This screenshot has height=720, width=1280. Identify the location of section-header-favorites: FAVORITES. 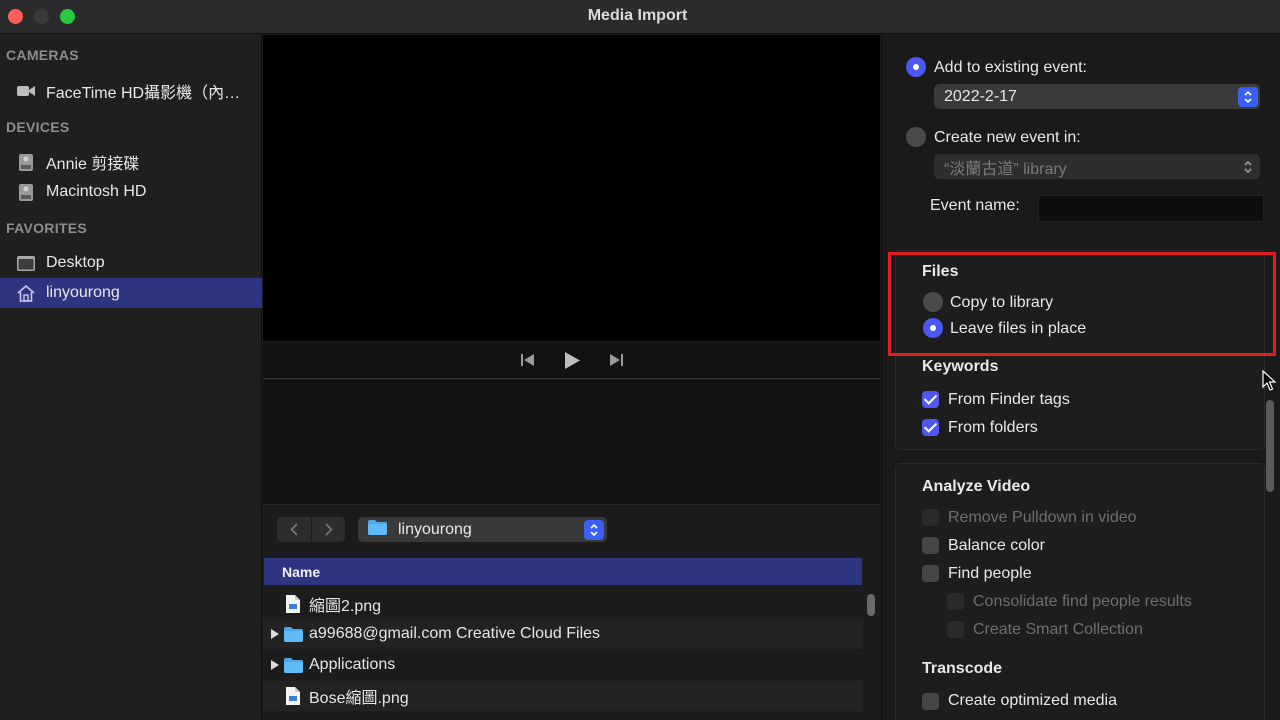
(47, 228).